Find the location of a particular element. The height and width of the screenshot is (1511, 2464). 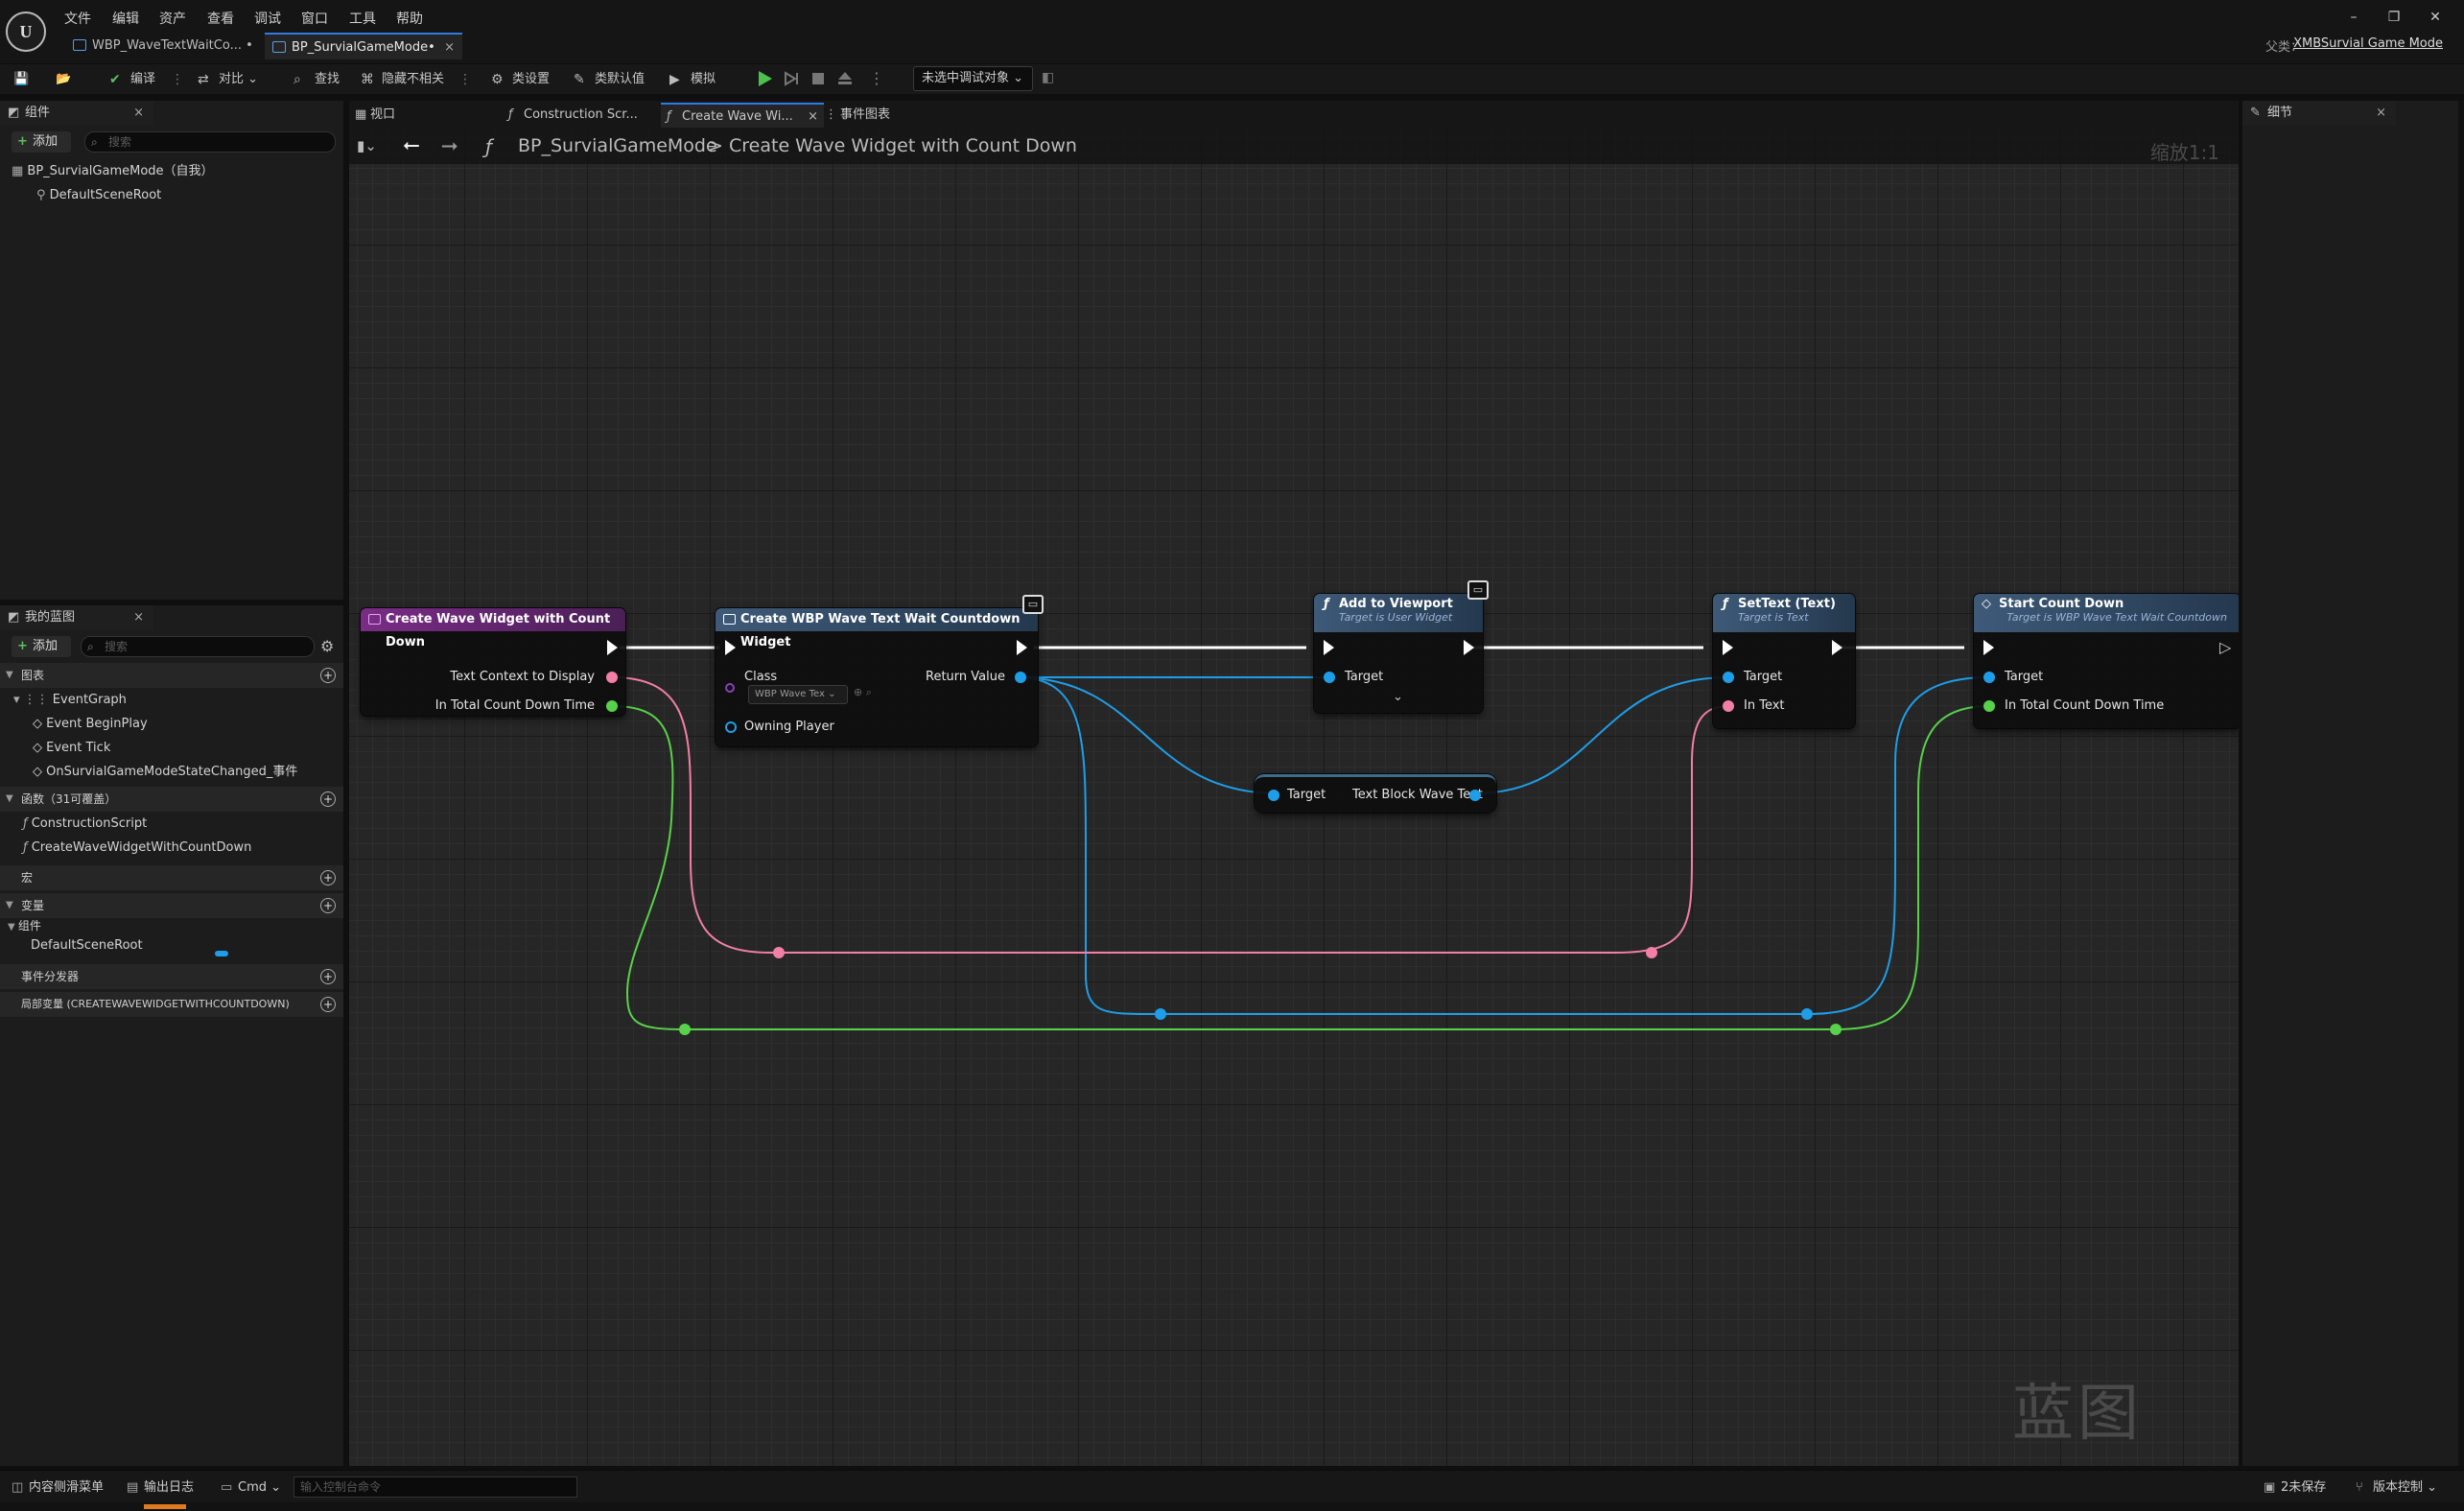

cmd-select: ▭ Cmd ⌄ is located at coordinates (249, 1488).